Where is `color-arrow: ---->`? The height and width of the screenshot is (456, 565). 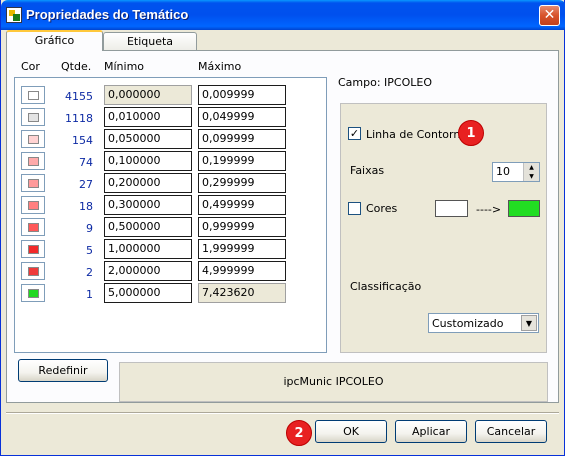
color-arrow: ----> is located at coordinates (489, 209).